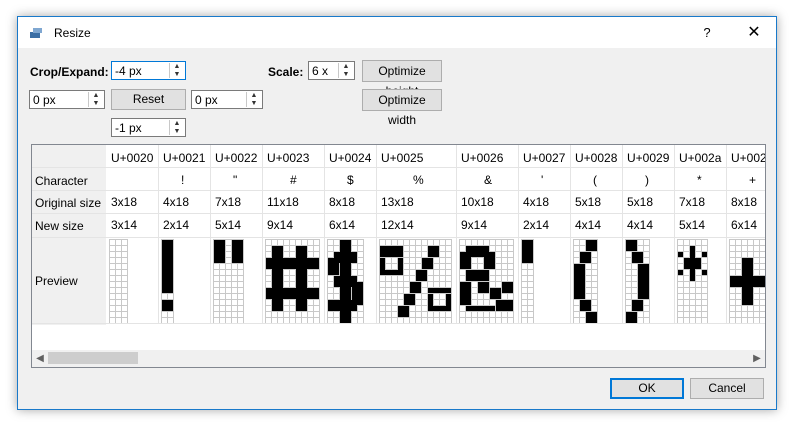  Describe the element at coordinates (124, 225) in the screenshot. I see `new-size-cell: 3x14` at that location.